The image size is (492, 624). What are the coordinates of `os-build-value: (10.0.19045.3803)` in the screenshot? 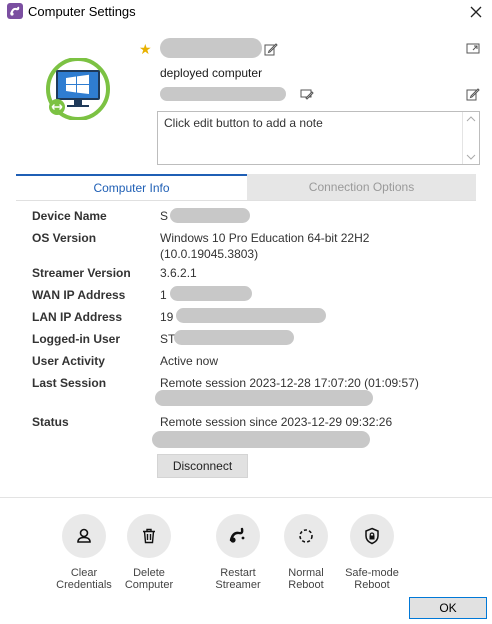 It's located at (209, 254).